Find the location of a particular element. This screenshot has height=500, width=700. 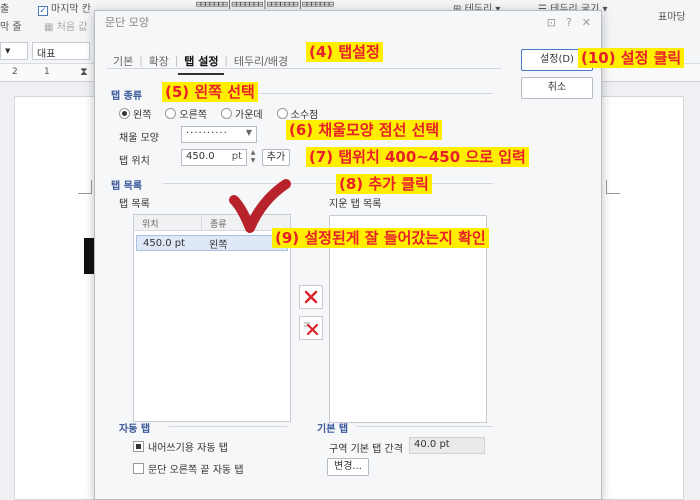

annotation-step-7: (7) 탭위치 400~450 으로 입력 is located at coordinates (417, 157).